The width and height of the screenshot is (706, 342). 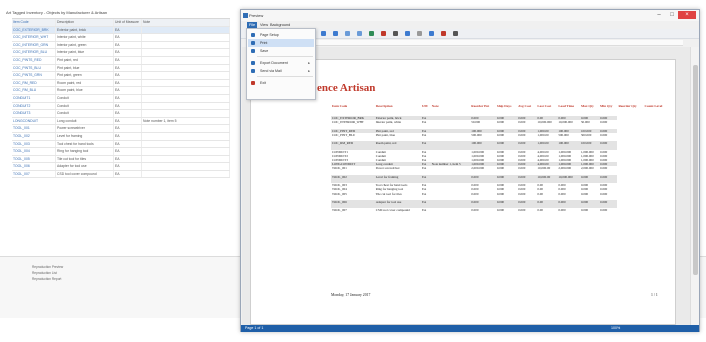 I want to click on file-menu-item: Print, so click(x=281, y=43).